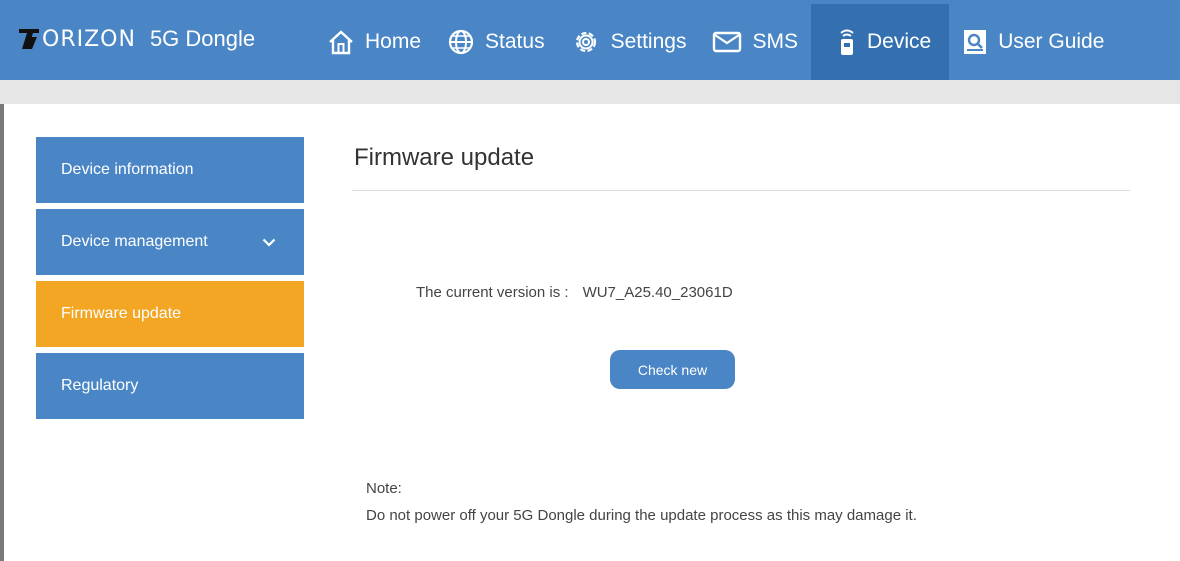  What do you see at coordinates (341, 42) in the screenshot?
I see `home-icon` at bounding box center [341, 42].